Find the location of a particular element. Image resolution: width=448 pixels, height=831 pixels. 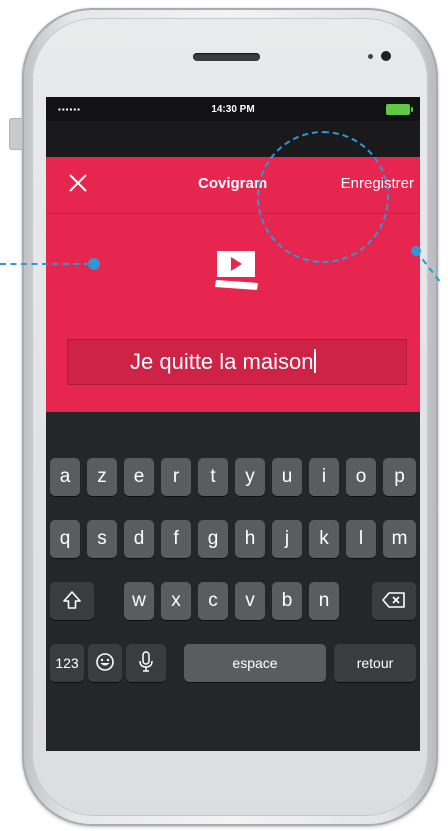

return-key: retour is located at coordinates (375, 663).